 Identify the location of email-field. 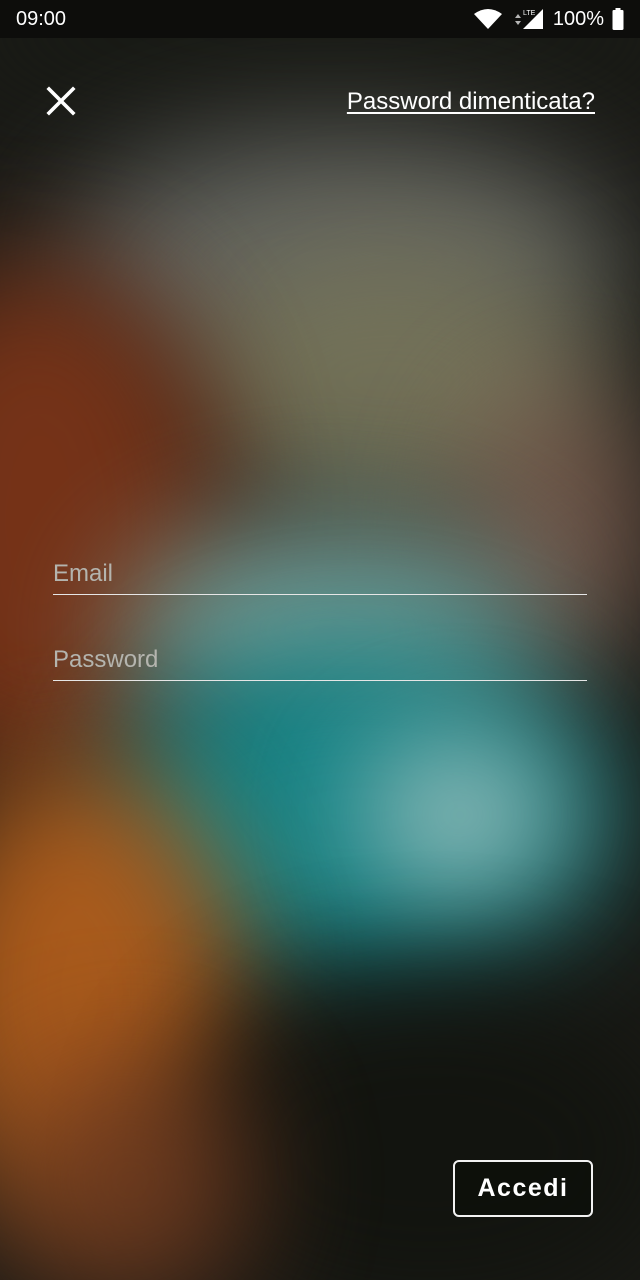
(320, 577).